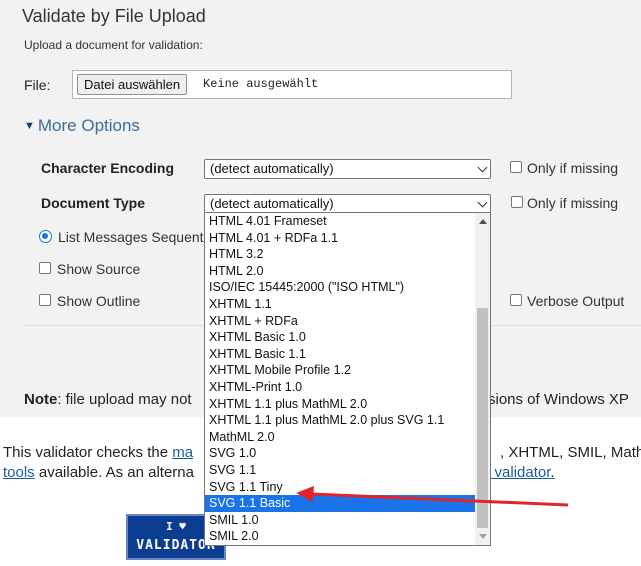  What do you see at coordinates (41, 399) in the screenshot?
I see `note-label: Note` at bounding box center [41, 399].